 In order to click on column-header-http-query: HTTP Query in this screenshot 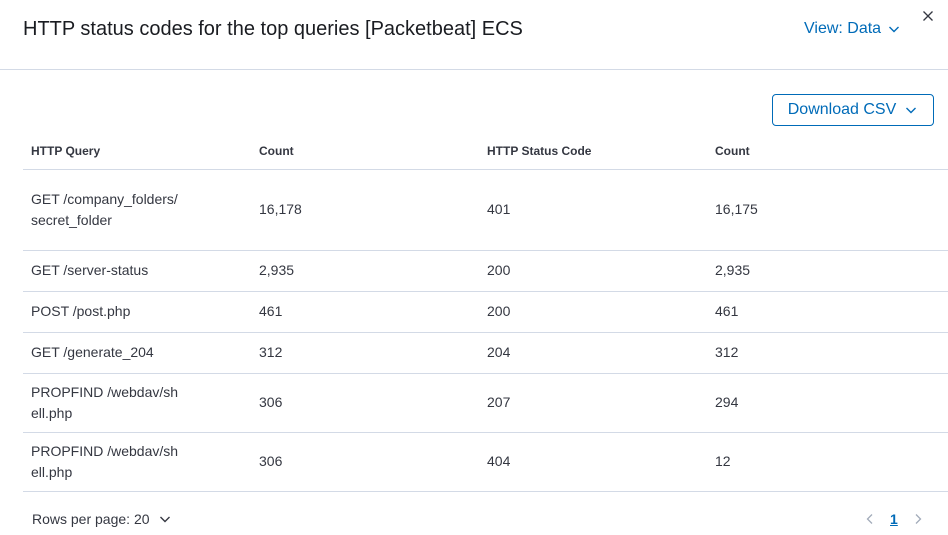, I will do `click(137, 152)`.